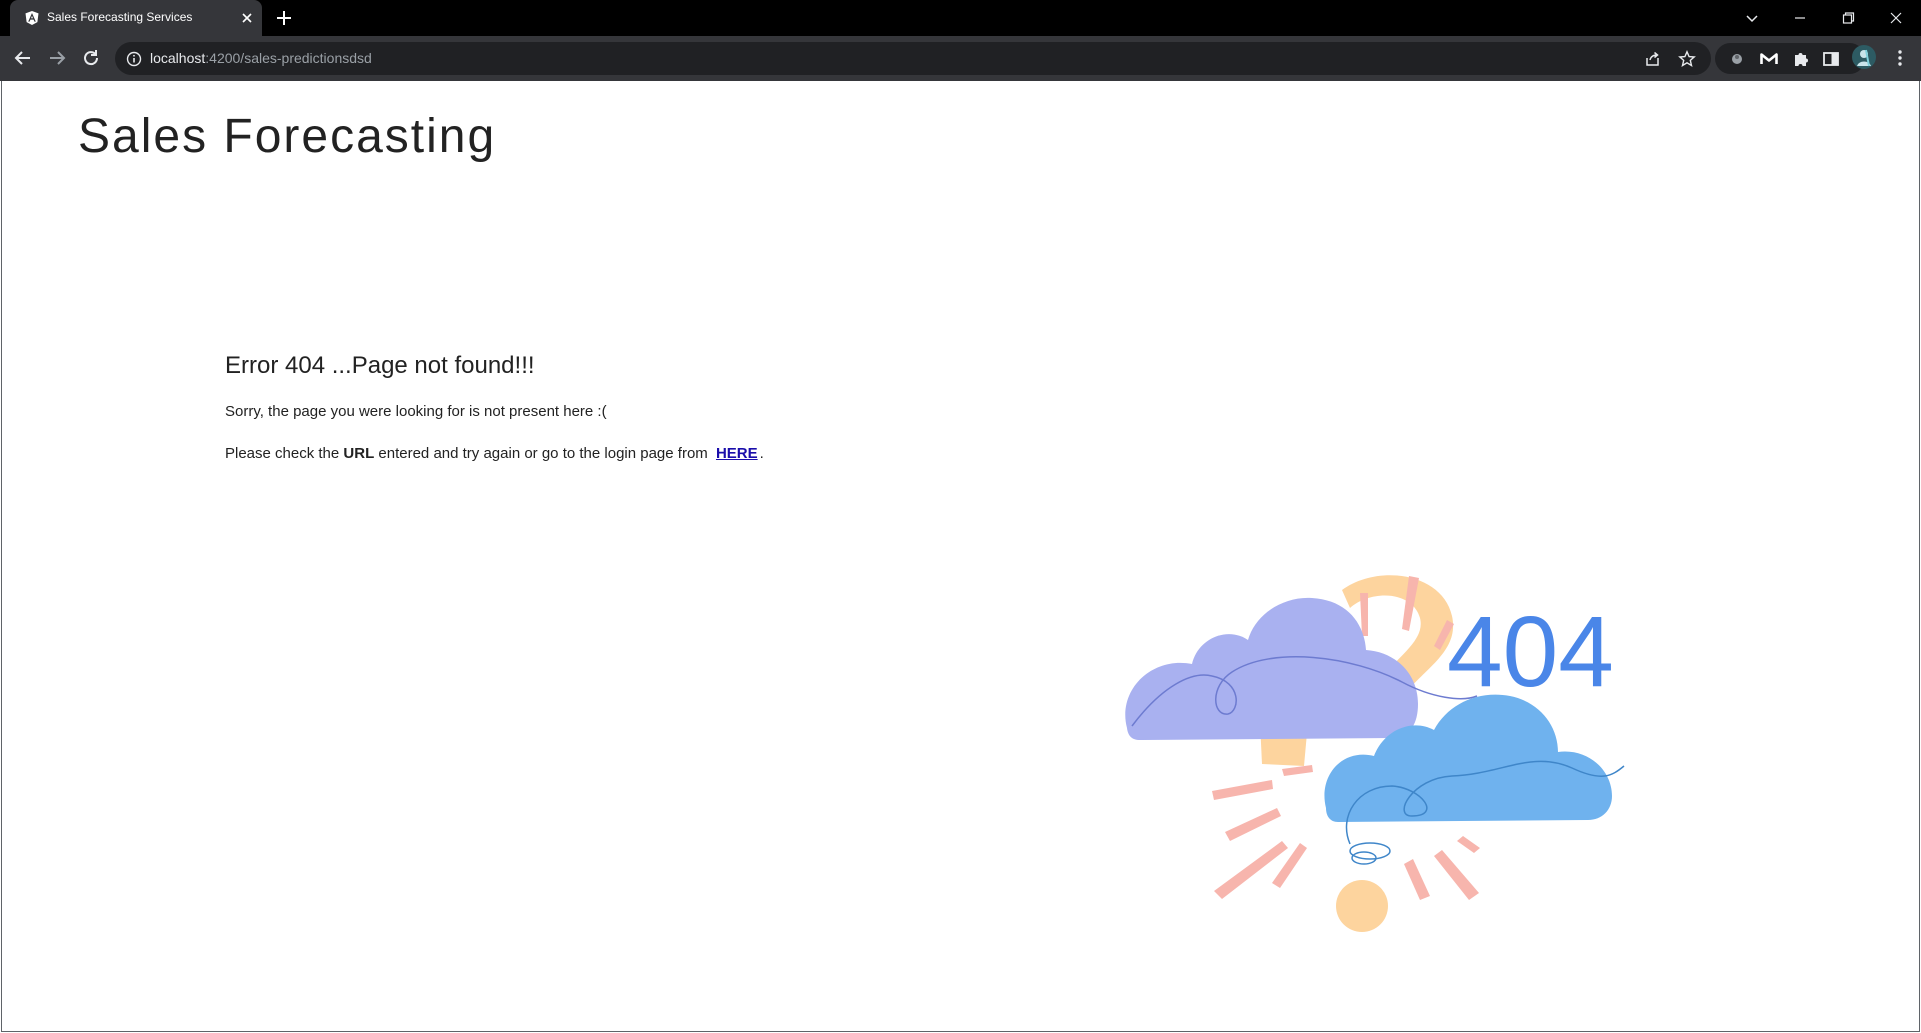 This screenshot has height=1033, width=1921. Describe the element at coordinates (134, 59) in the screenshot. I see `info-icon` at that location.